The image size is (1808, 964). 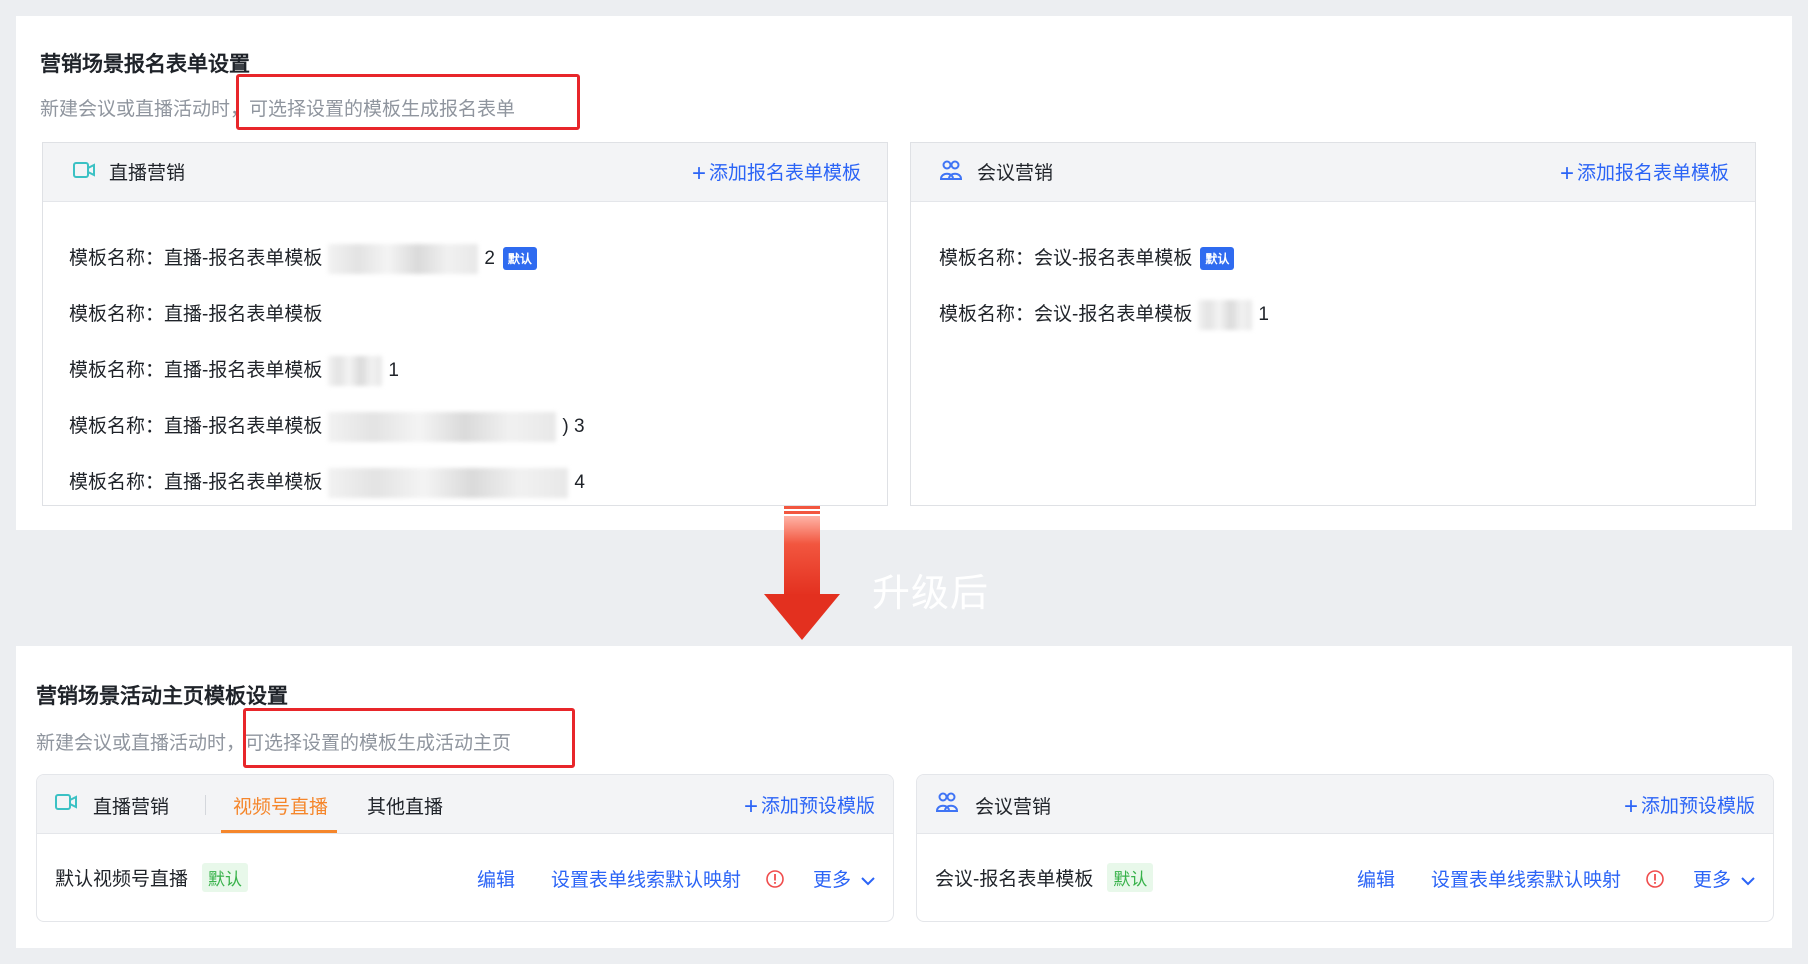 What do you see at coordinates (303, 258) in the screenshot?
I see `list-item: 模板名称：直播-报名表单模板 2 默认` at bounding box center [303, 258].